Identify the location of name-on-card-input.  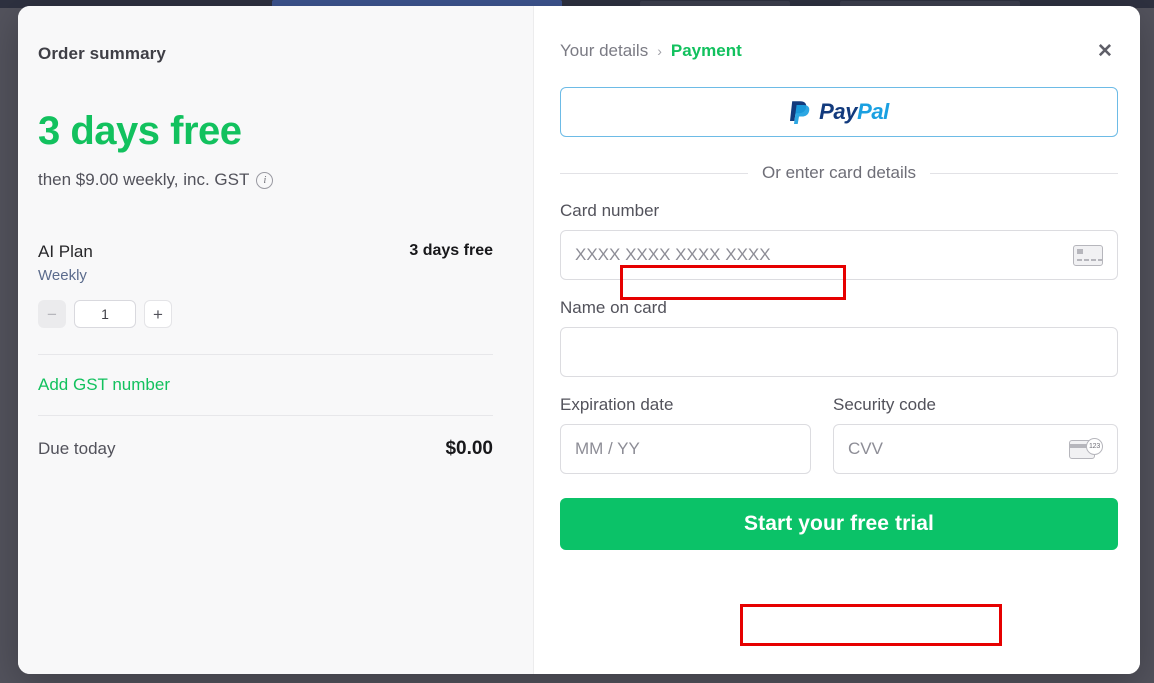
(839, 352).